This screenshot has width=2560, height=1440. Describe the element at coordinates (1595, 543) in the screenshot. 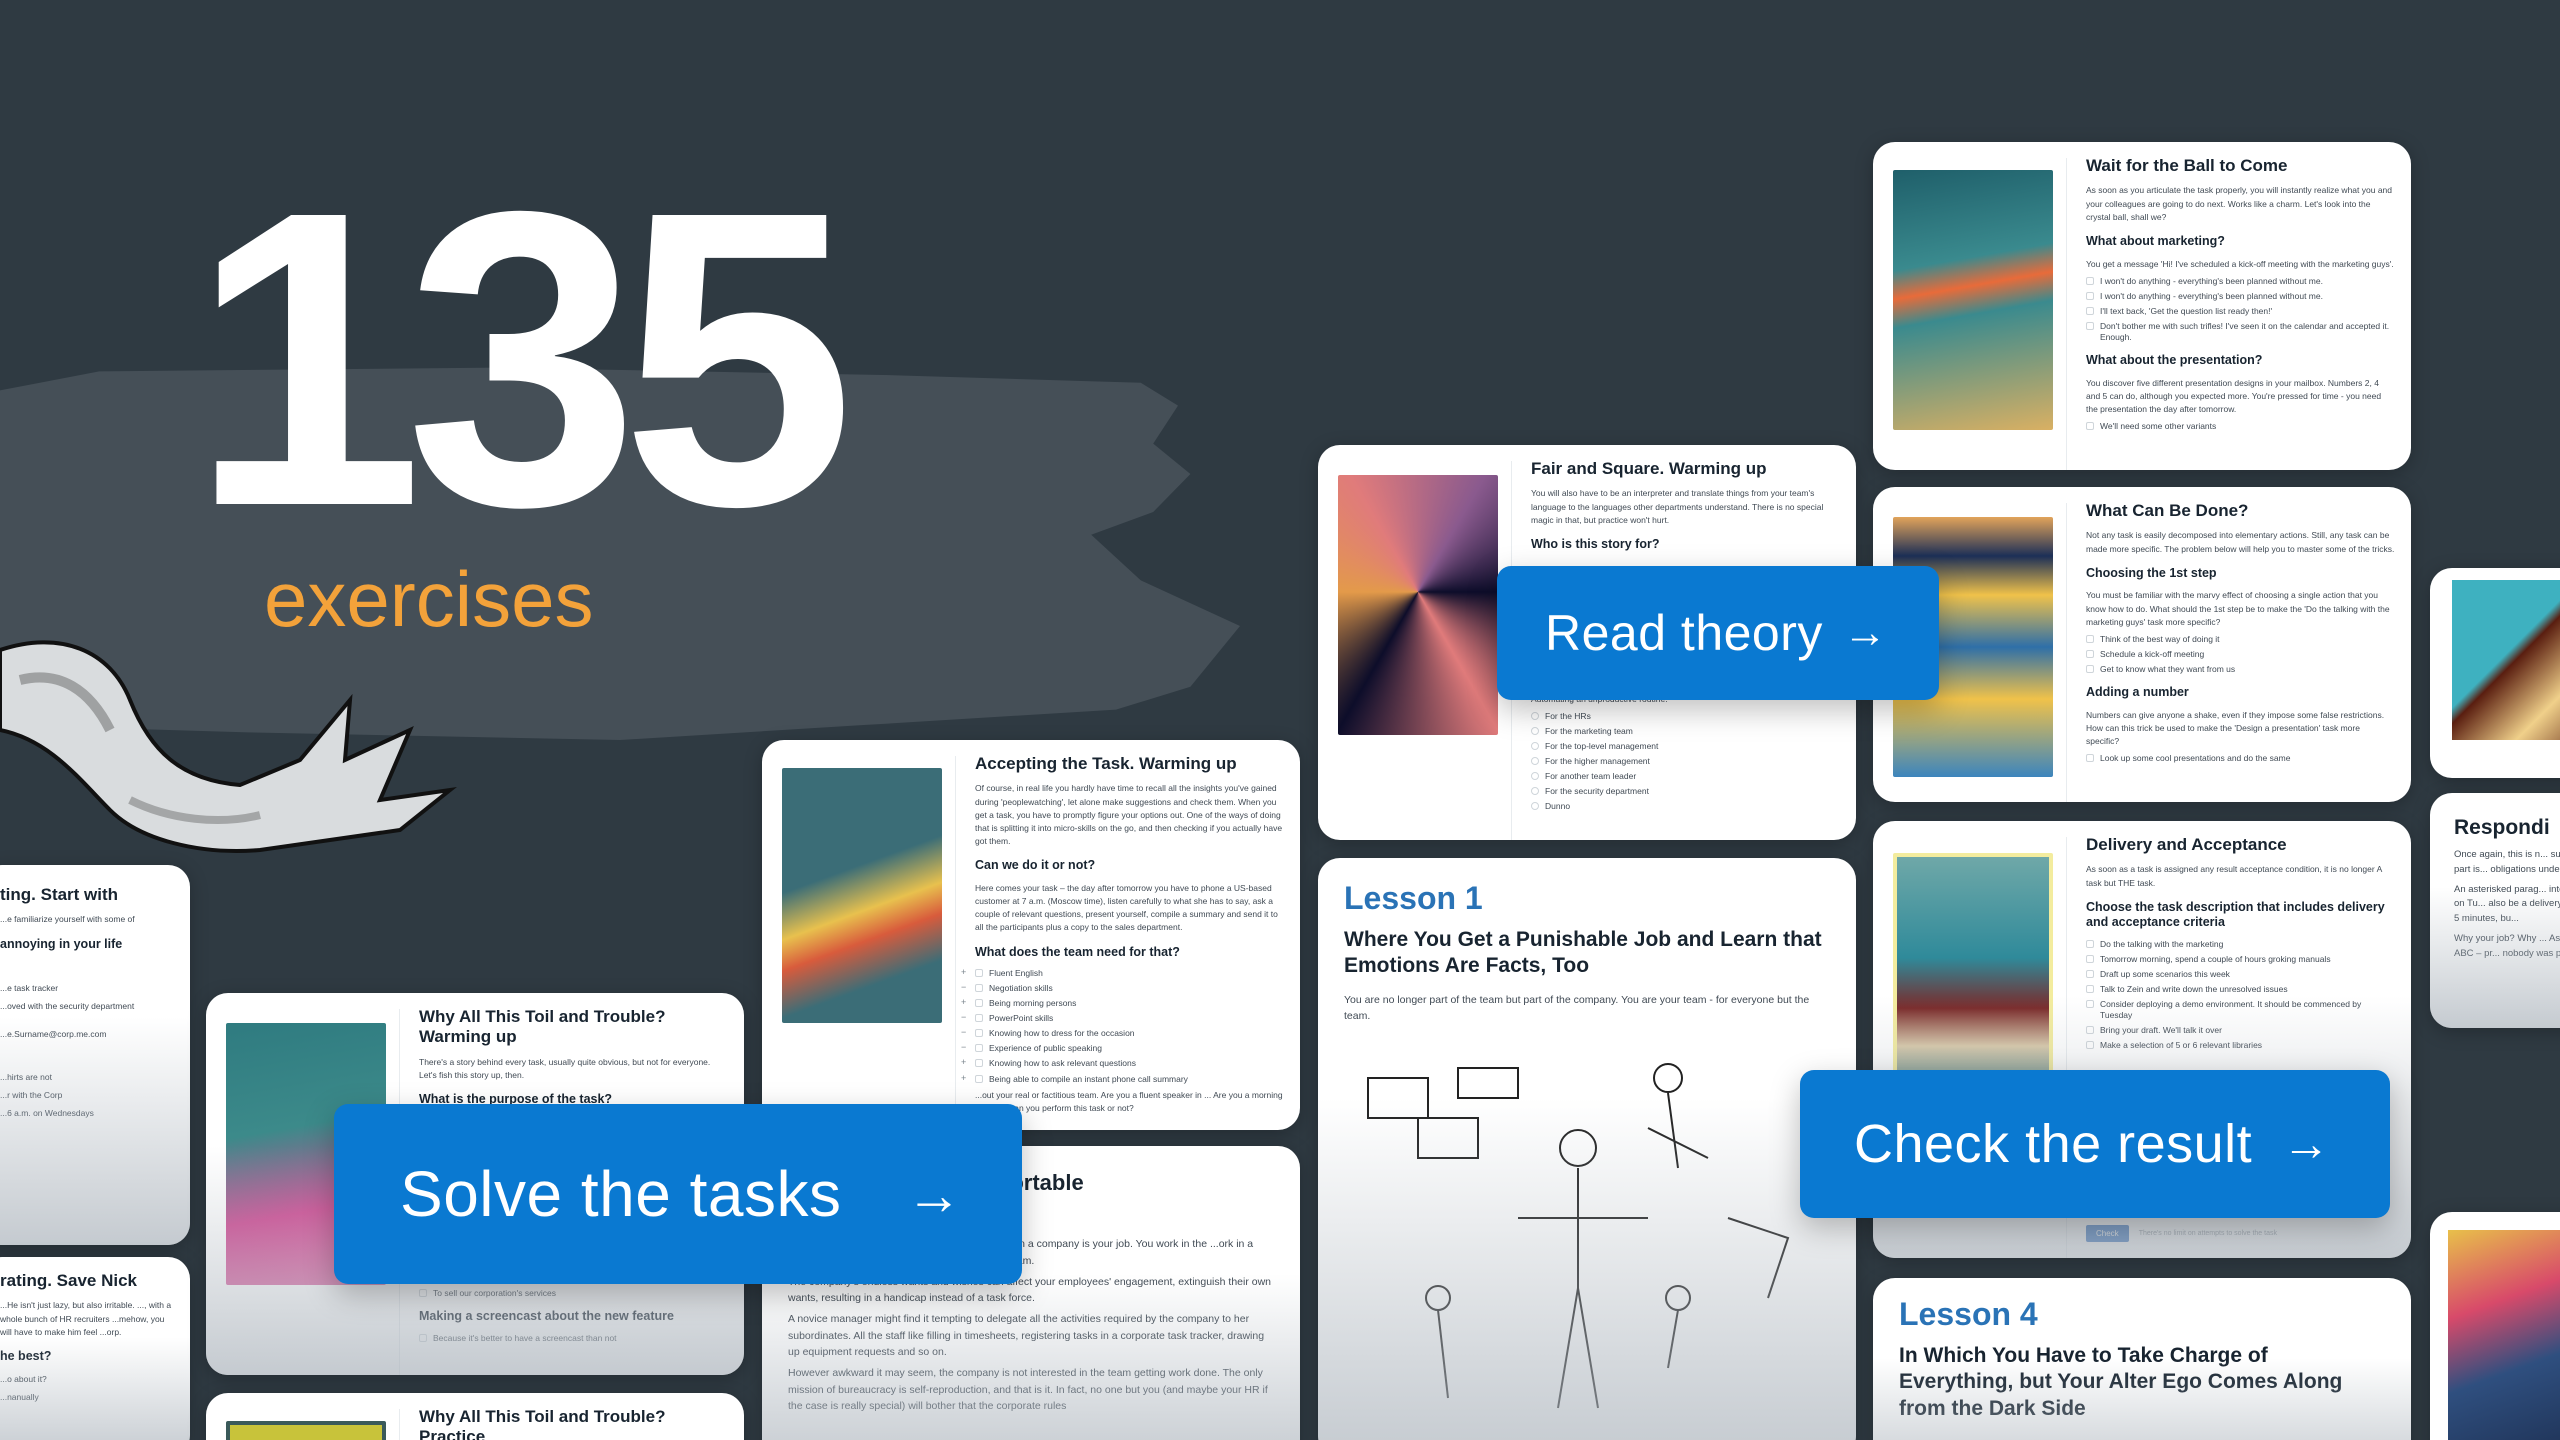

I see `card-subheading: Who is this story for?` at that location.